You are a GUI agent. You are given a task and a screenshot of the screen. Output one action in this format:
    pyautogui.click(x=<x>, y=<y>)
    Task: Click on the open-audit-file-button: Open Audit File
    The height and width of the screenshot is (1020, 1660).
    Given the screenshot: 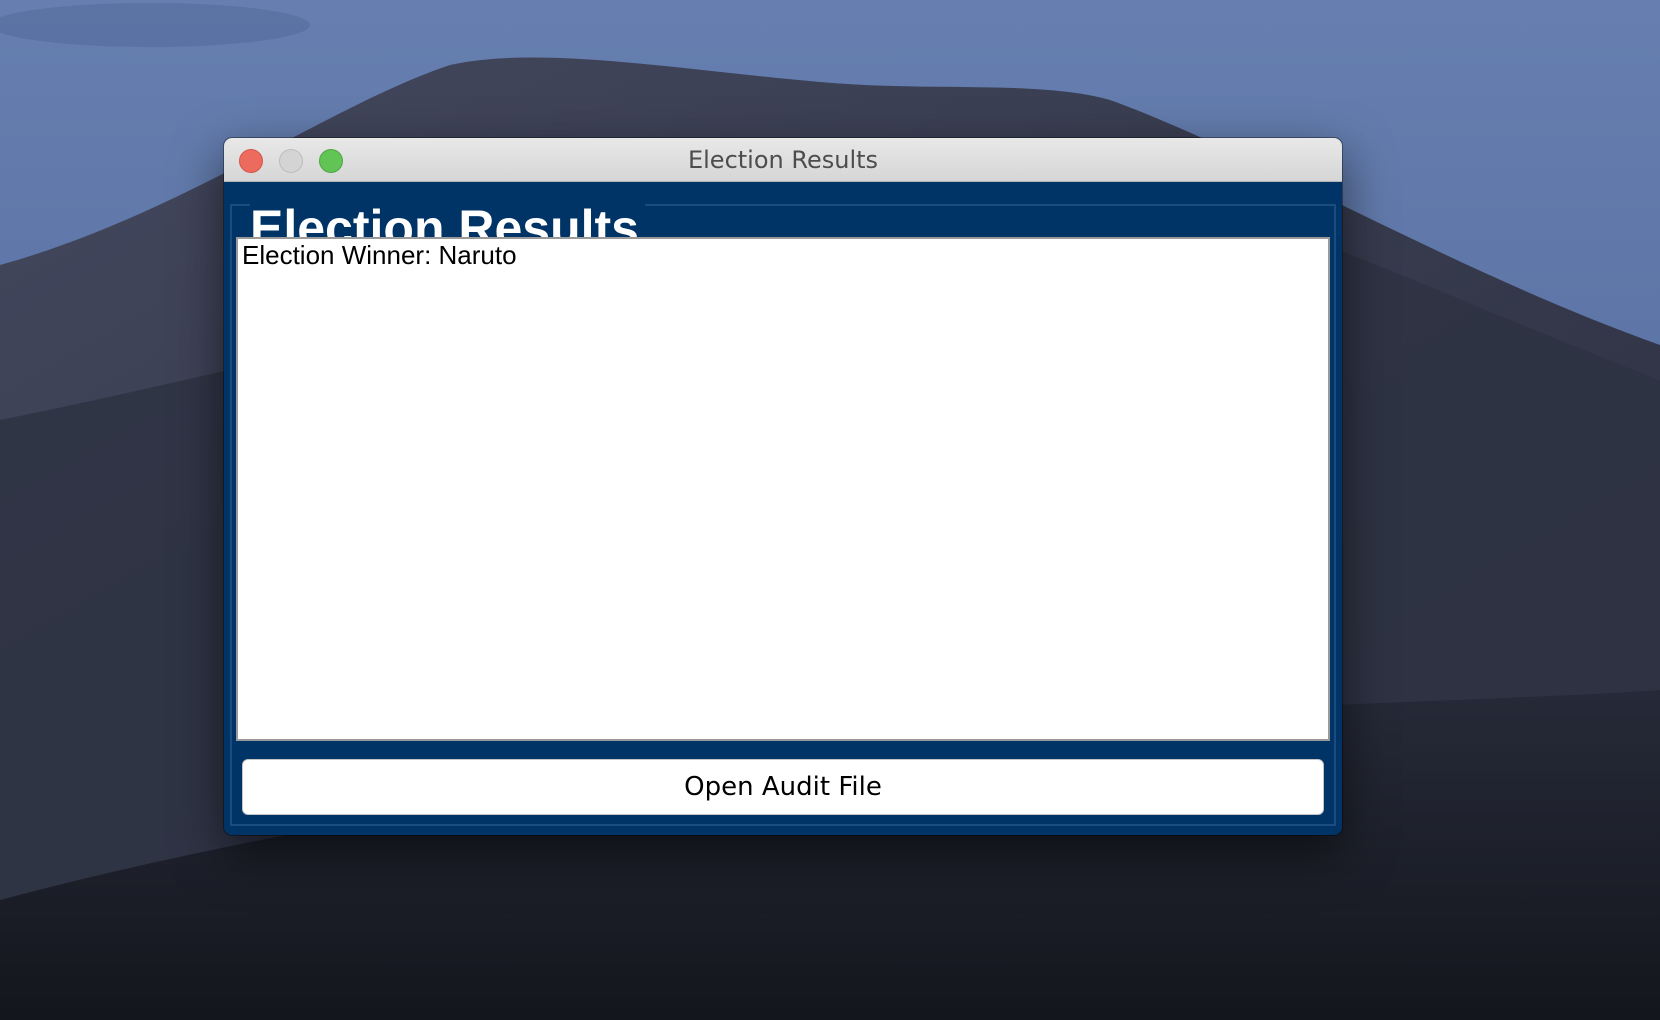 What is the action you would take?
    pyautogui.click(x=783, y=787)
    